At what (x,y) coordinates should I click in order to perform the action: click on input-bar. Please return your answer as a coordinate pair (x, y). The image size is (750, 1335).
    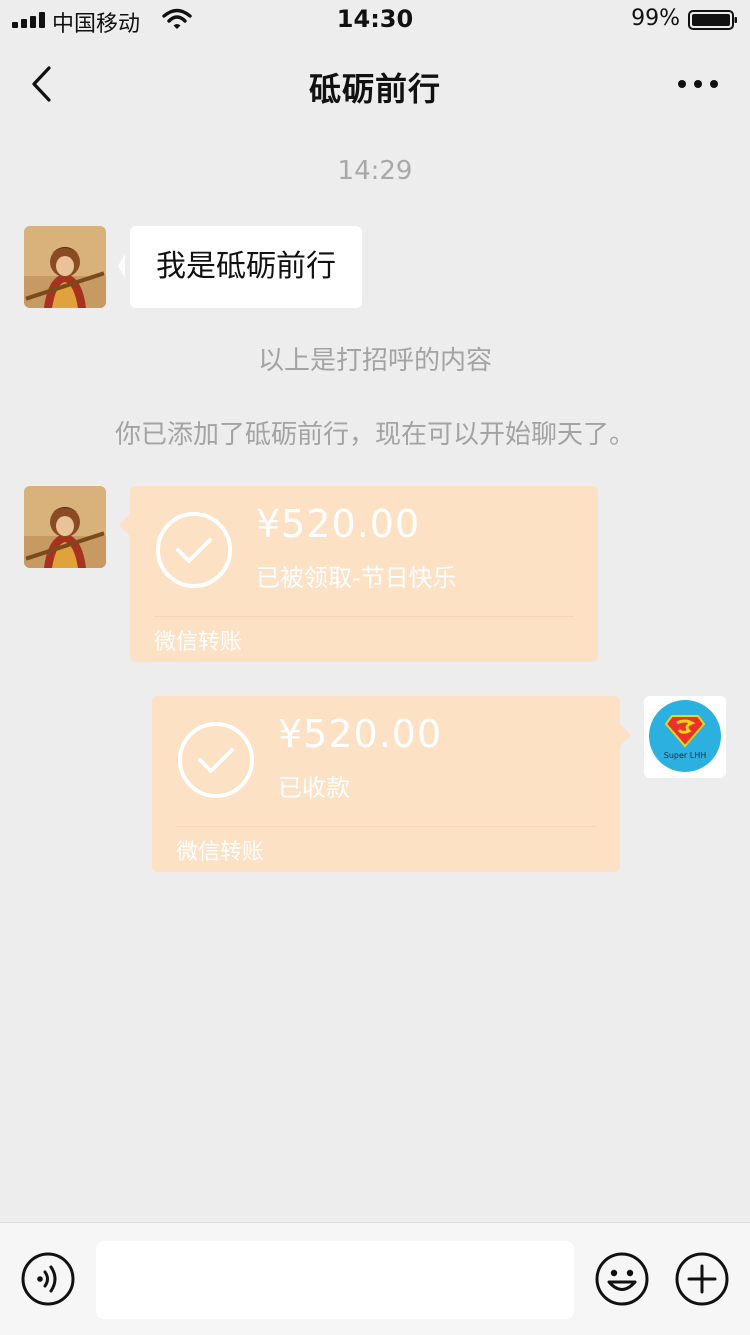
    Looking at the image, I should click on (375, 1278).